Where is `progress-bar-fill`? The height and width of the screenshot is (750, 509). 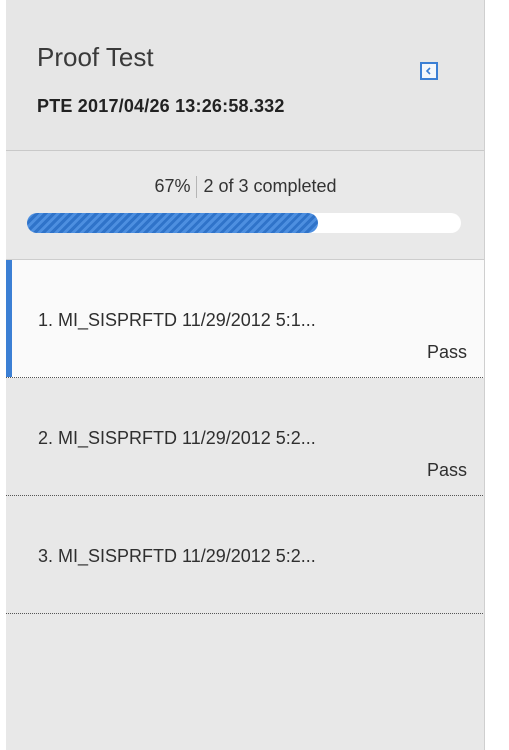 progress-bar-fill is located at coordinates (172, 223).